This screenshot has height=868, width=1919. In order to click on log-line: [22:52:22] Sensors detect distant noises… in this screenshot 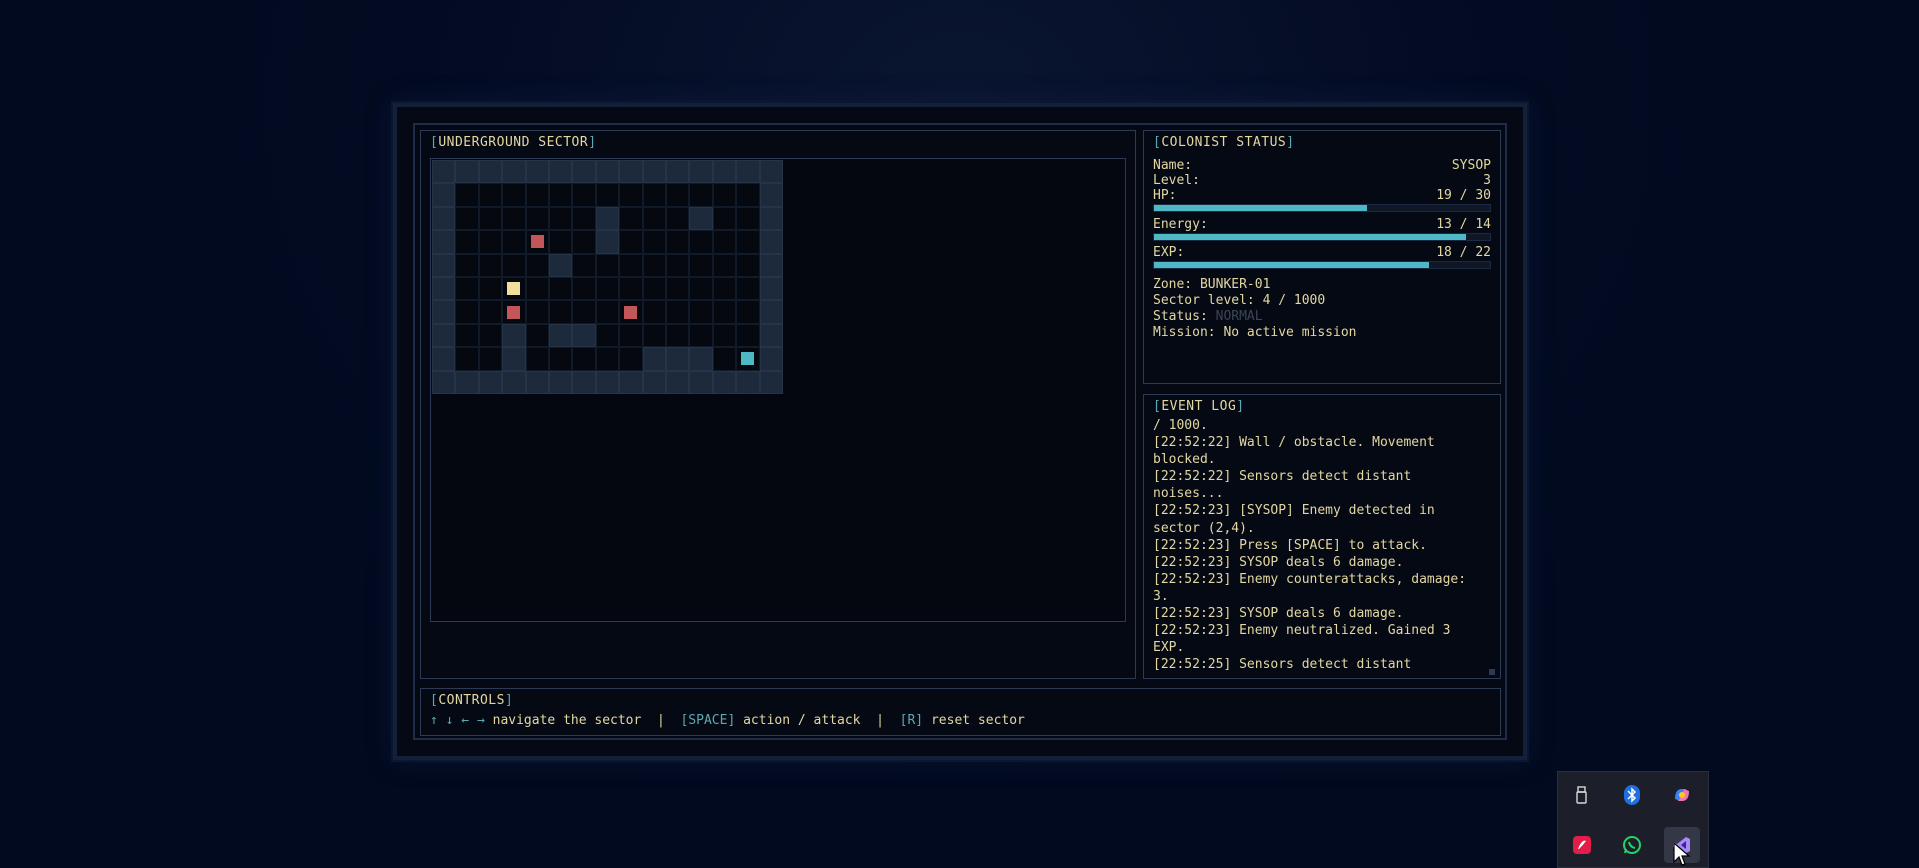, I will do `click(1286, 485)`.